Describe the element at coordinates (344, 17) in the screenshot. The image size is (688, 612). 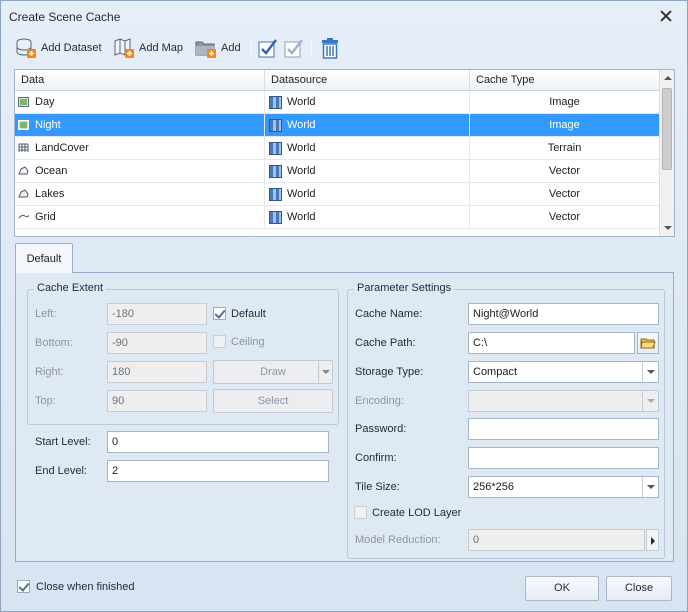
I see `titlebar: Create Scene Cache` at that location.